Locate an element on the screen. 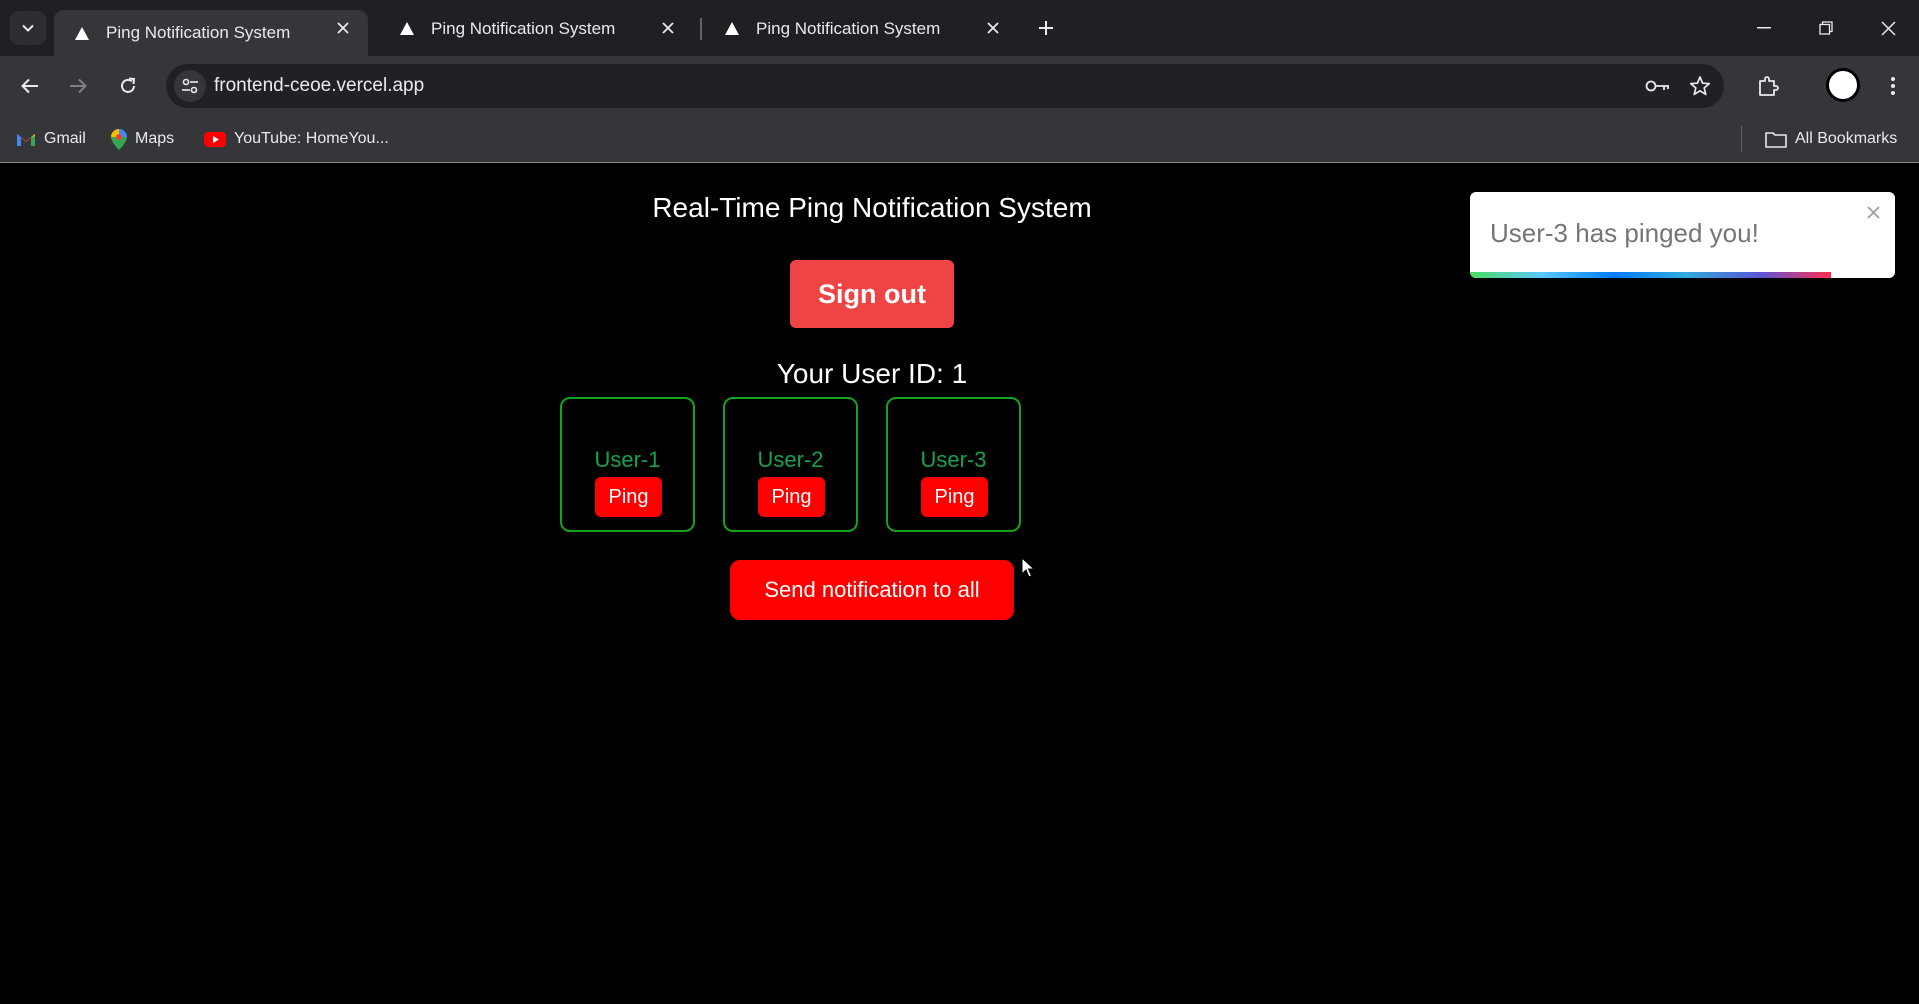  tab-2: Ping Notification System is located at coordinates (536, 28).